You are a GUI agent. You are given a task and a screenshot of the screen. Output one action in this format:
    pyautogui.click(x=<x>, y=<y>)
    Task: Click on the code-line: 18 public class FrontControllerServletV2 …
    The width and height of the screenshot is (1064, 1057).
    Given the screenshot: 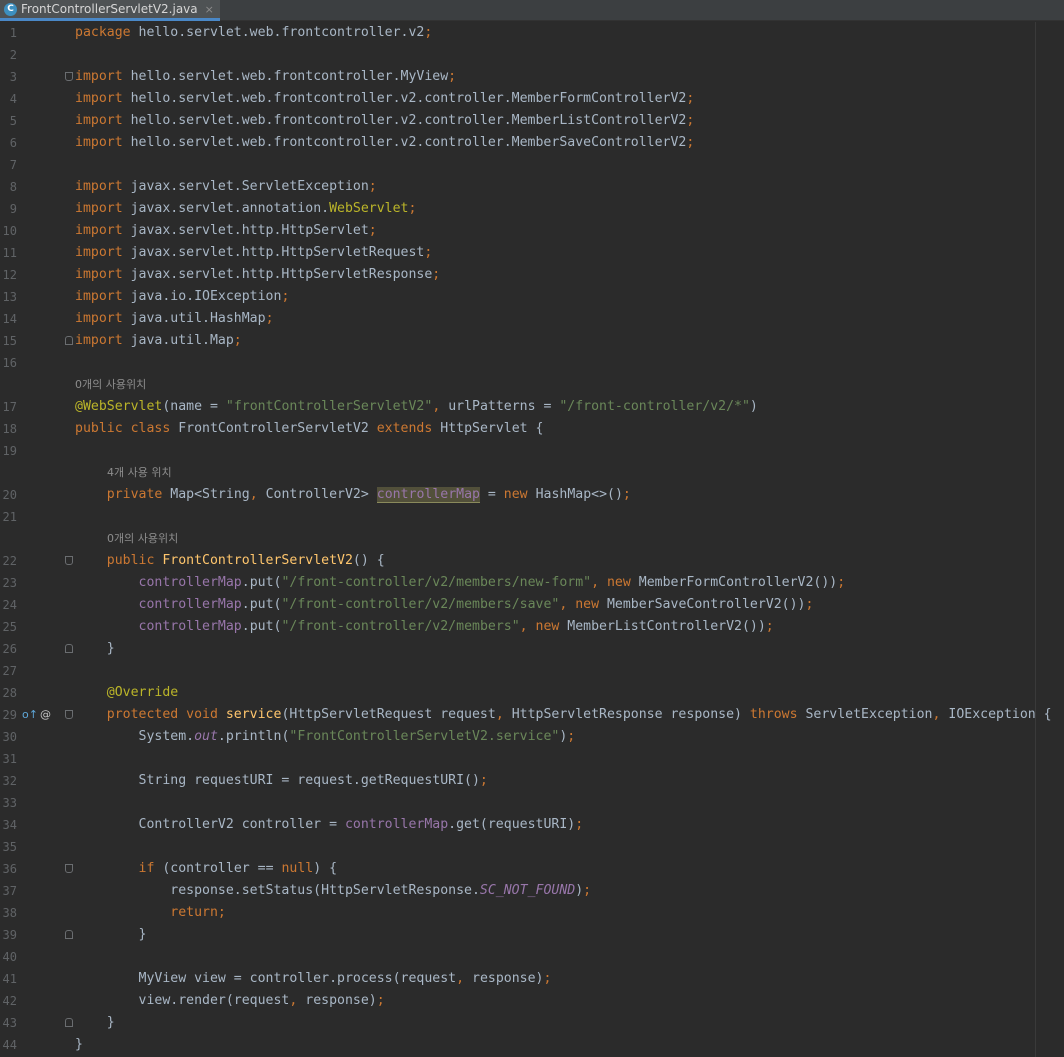 What is the action you would take?
    pyautogui.click(x=532, y=429)
    